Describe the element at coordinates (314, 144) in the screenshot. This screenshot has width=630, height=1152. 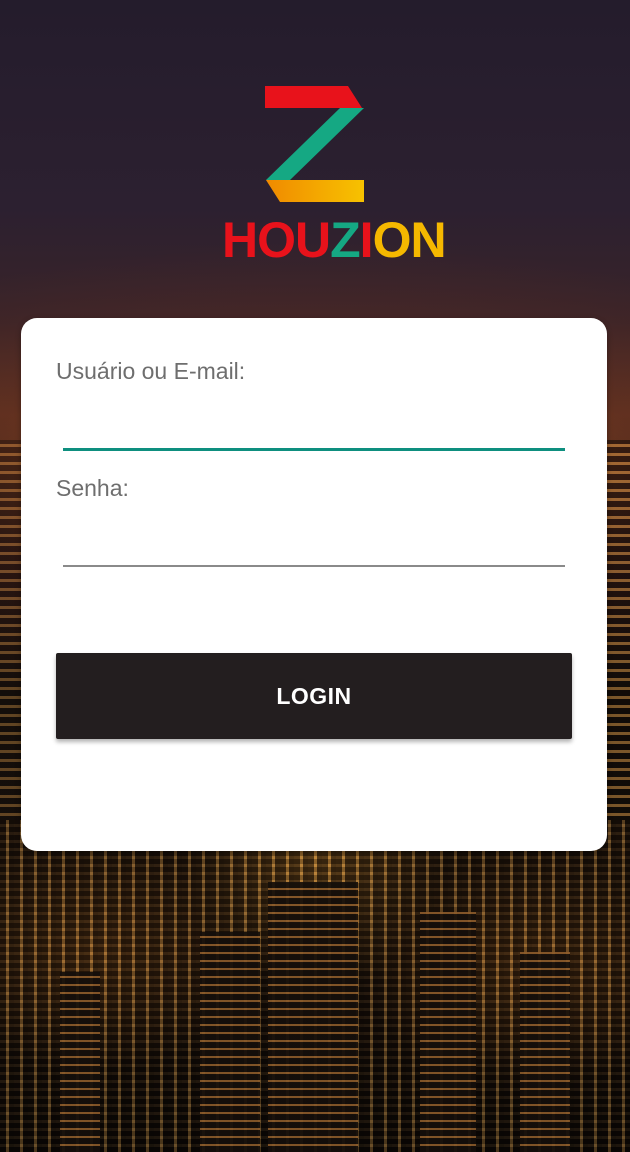
I see `z-logo-icon` at that location.